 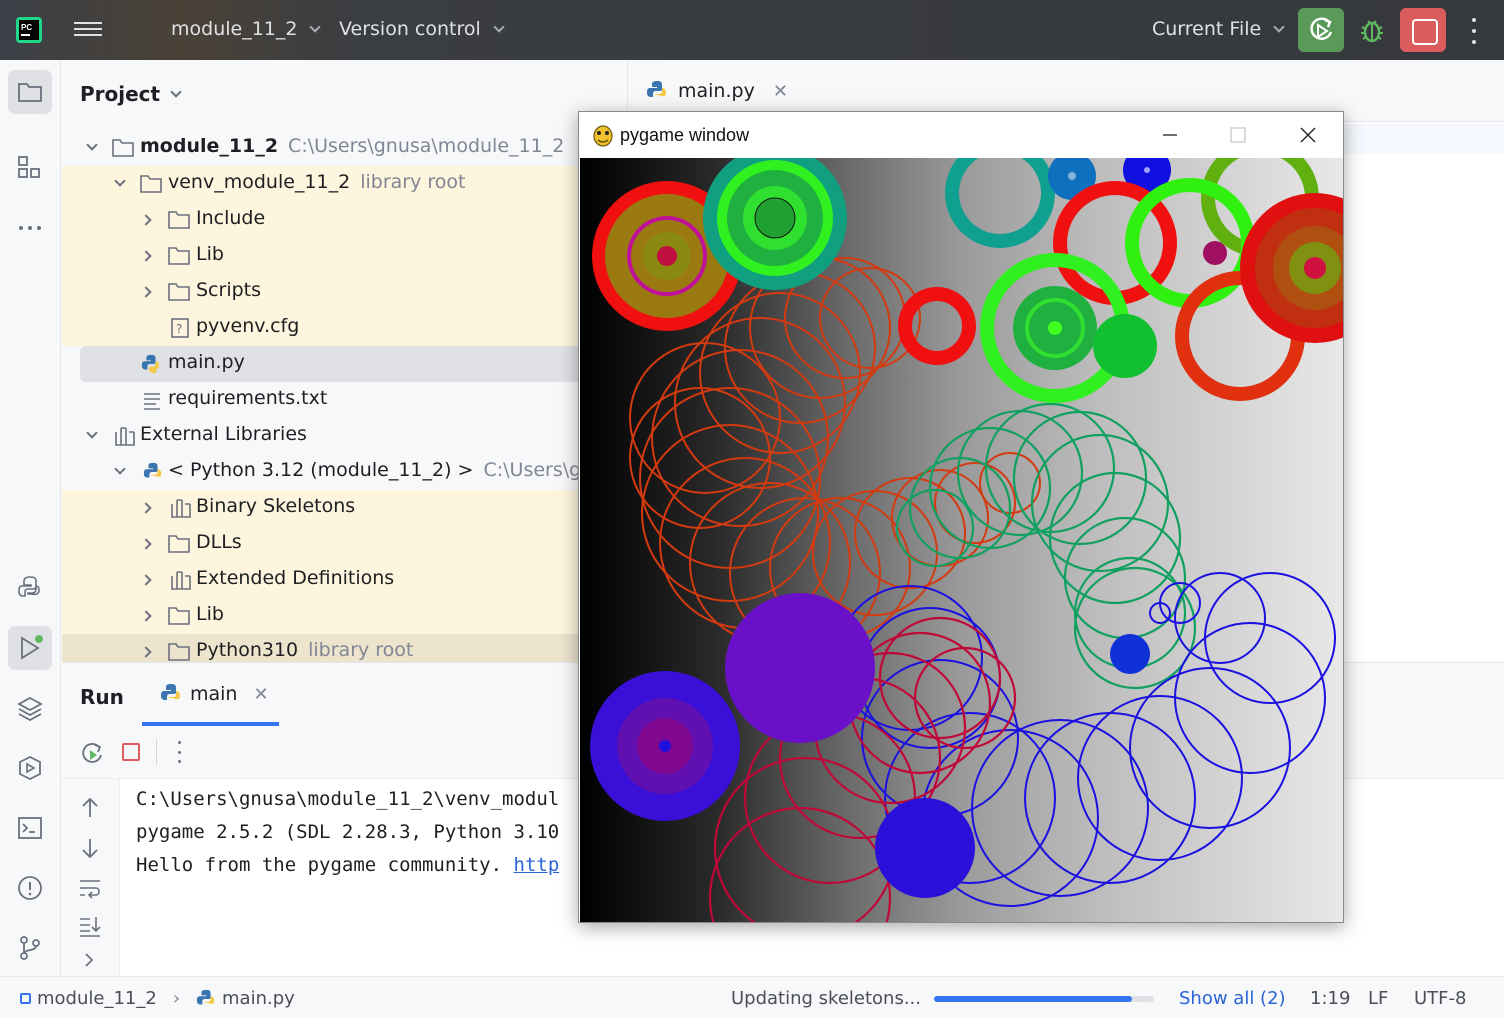 What do you see at coordinates (344, 648) in the screenshot?
I see `tree-item-python310: Python310 library root` at bounding box center [344, 648].